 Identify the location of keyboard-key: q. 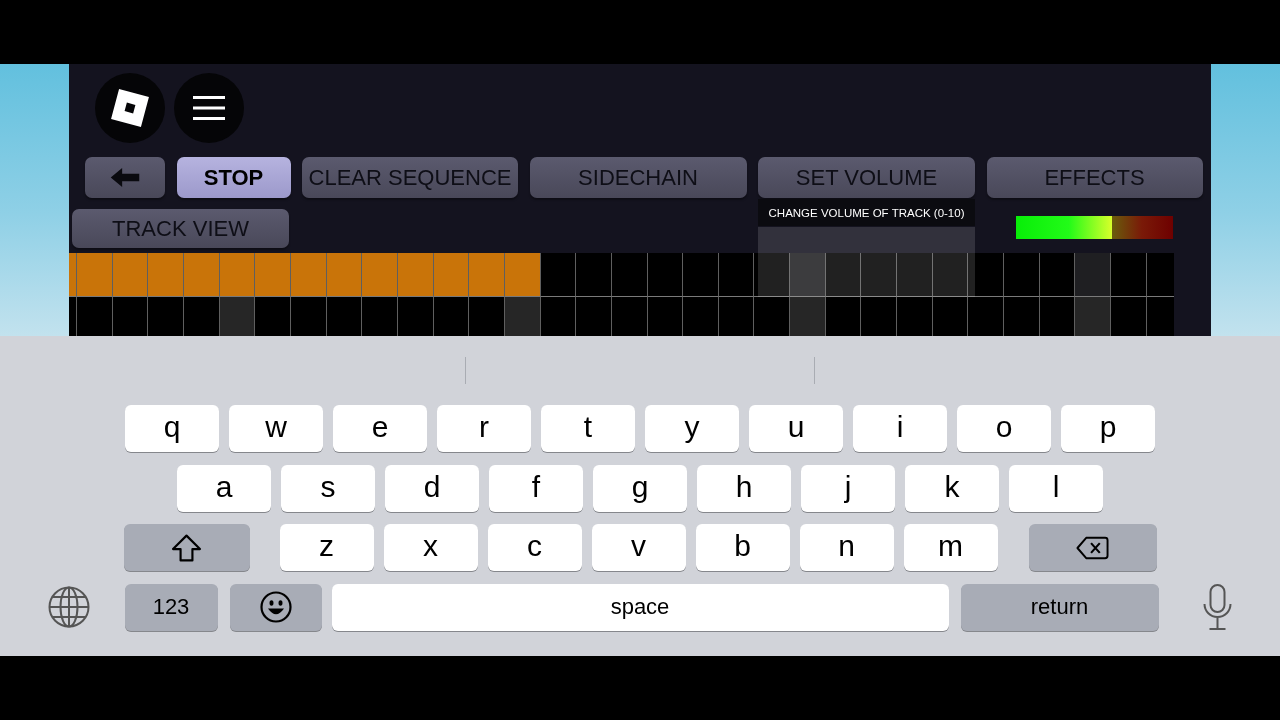
(172, 428).